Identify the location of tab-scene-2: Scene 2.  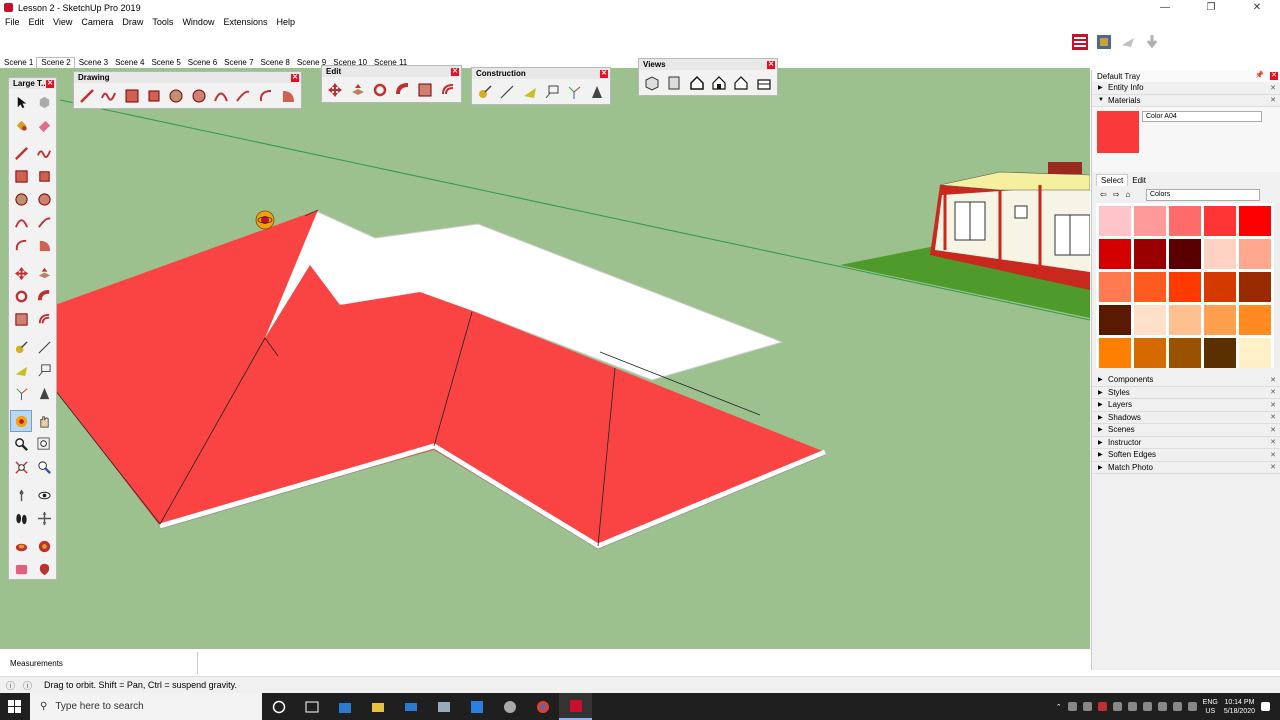
(55, 62).